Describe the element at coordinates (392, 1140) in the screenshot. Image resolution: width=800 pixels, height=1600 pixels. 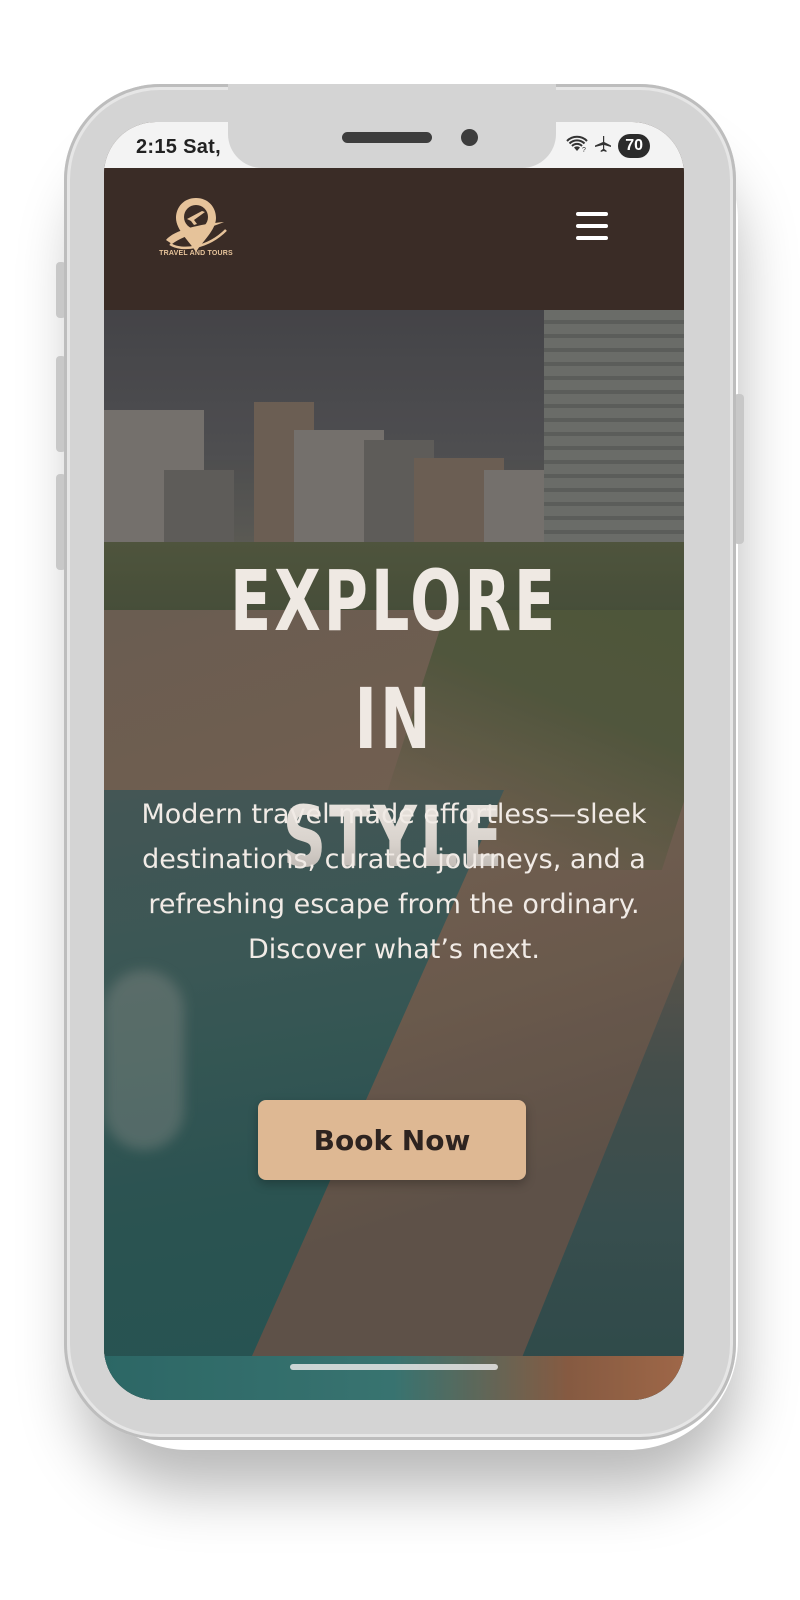
I see `book-now-button: Book Now` at that location.